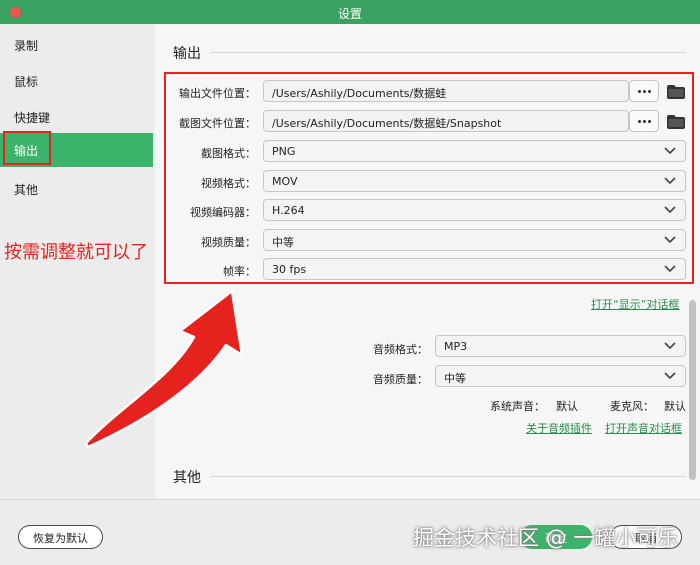  Describe the element at coordinates (644, 121) in the screenshot. I see `snapshot-path-browse-button` at that location.